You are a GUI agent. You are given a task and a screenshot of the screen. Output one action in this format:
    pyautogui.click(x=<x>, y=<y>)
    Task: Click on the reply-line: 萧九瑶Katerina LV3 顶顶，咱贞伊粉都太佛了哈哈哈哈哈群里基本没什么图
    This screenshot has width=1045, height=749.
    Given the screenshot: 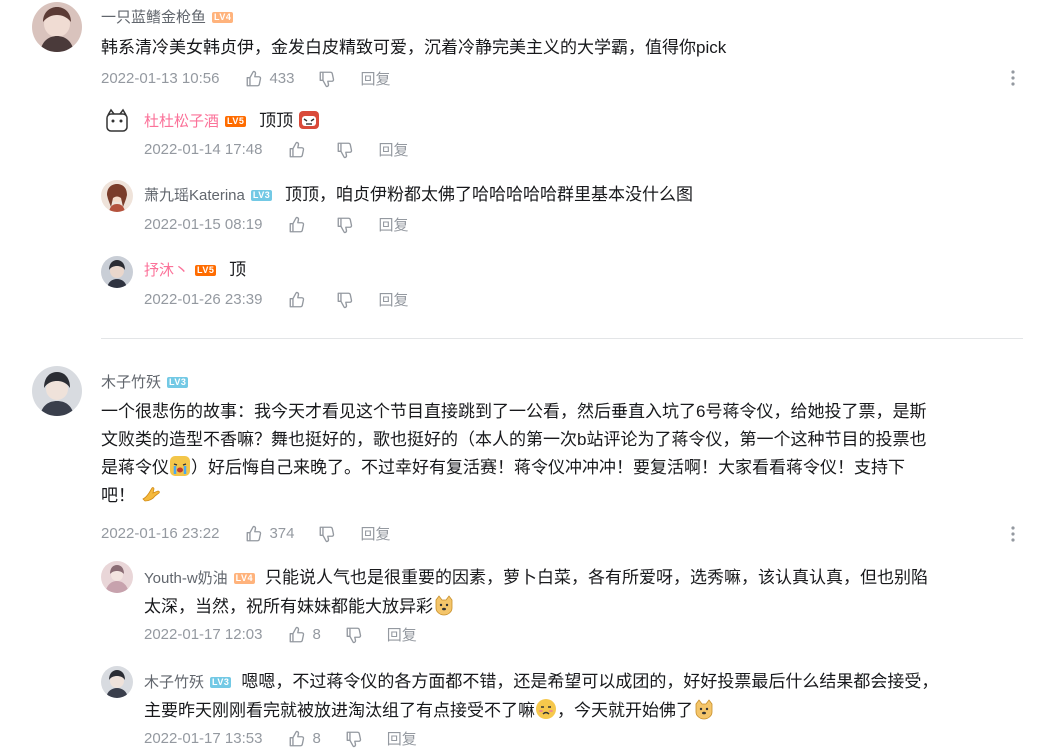 What is the action you would take?
    pyautogui.click(x=418, y=195)
    